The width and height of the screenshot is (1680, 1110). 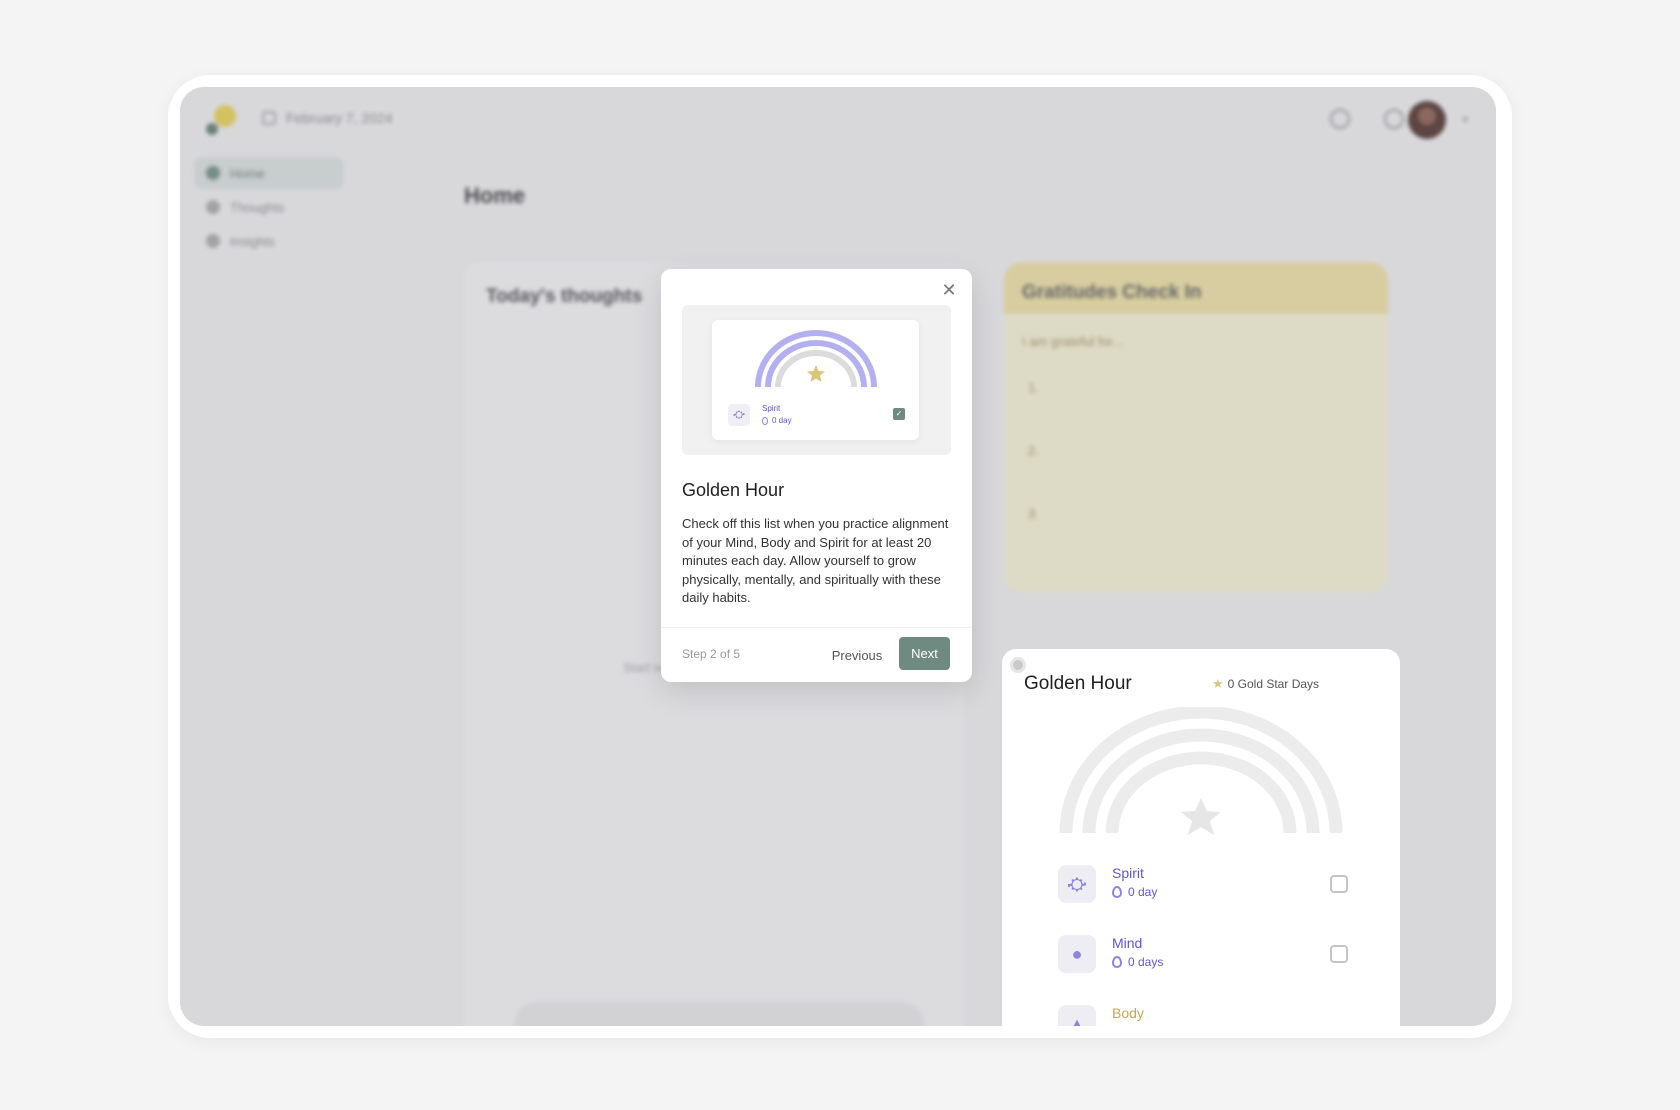 I want to click on habit-streak-label: 0 day, so click(x=1143, y=892).